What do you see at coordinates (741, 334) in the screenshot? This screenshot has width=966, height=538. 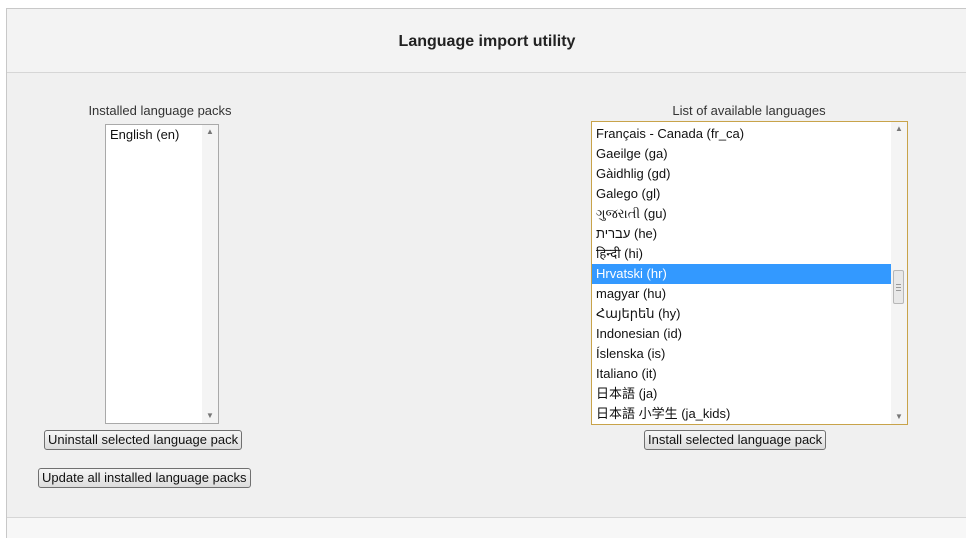 I see `language-option: Indonesian (id)` at bounding box center [741, 334].